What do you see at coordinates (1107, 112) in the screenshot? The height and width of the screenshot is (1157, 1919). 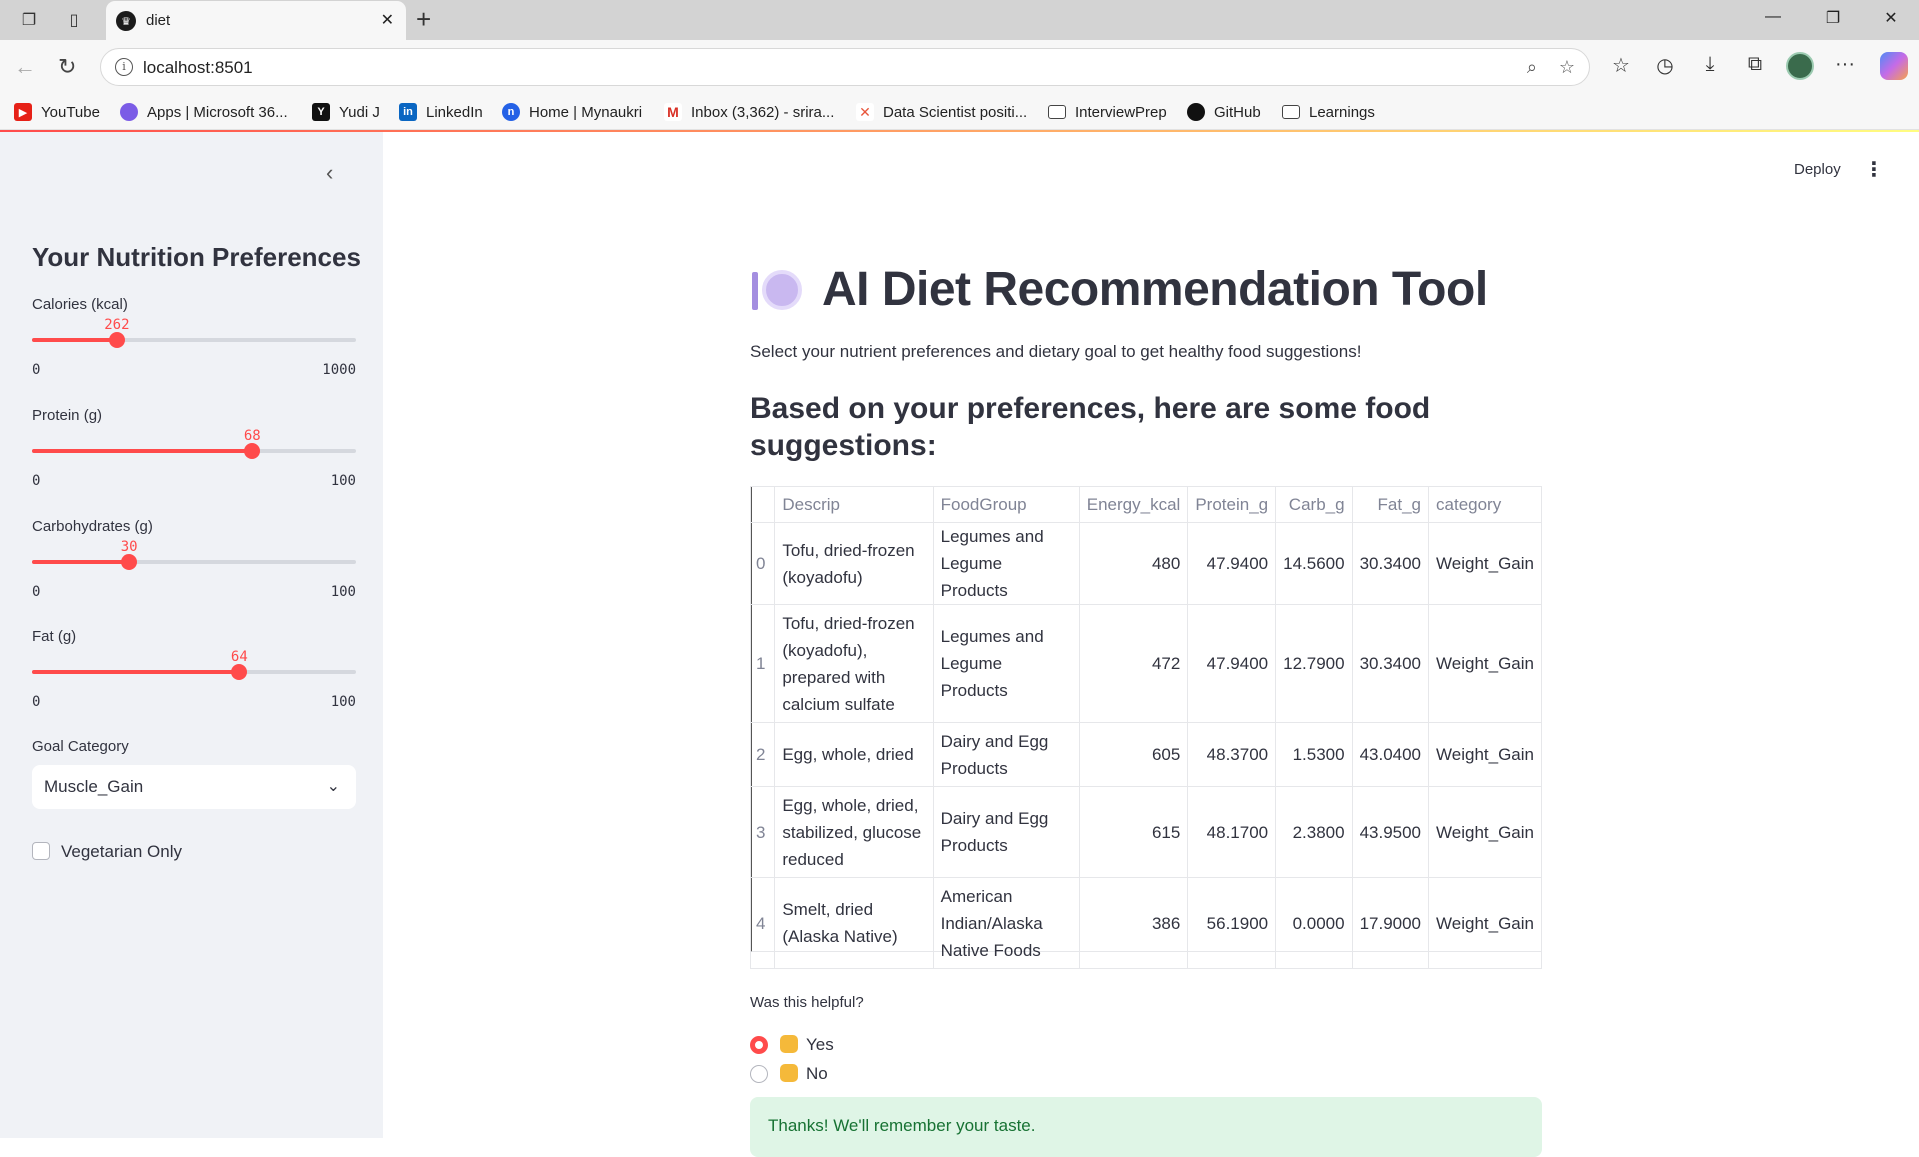 I see `bookmark-interviewprep: InterviewPrep` at bounding box center [1107, 112].